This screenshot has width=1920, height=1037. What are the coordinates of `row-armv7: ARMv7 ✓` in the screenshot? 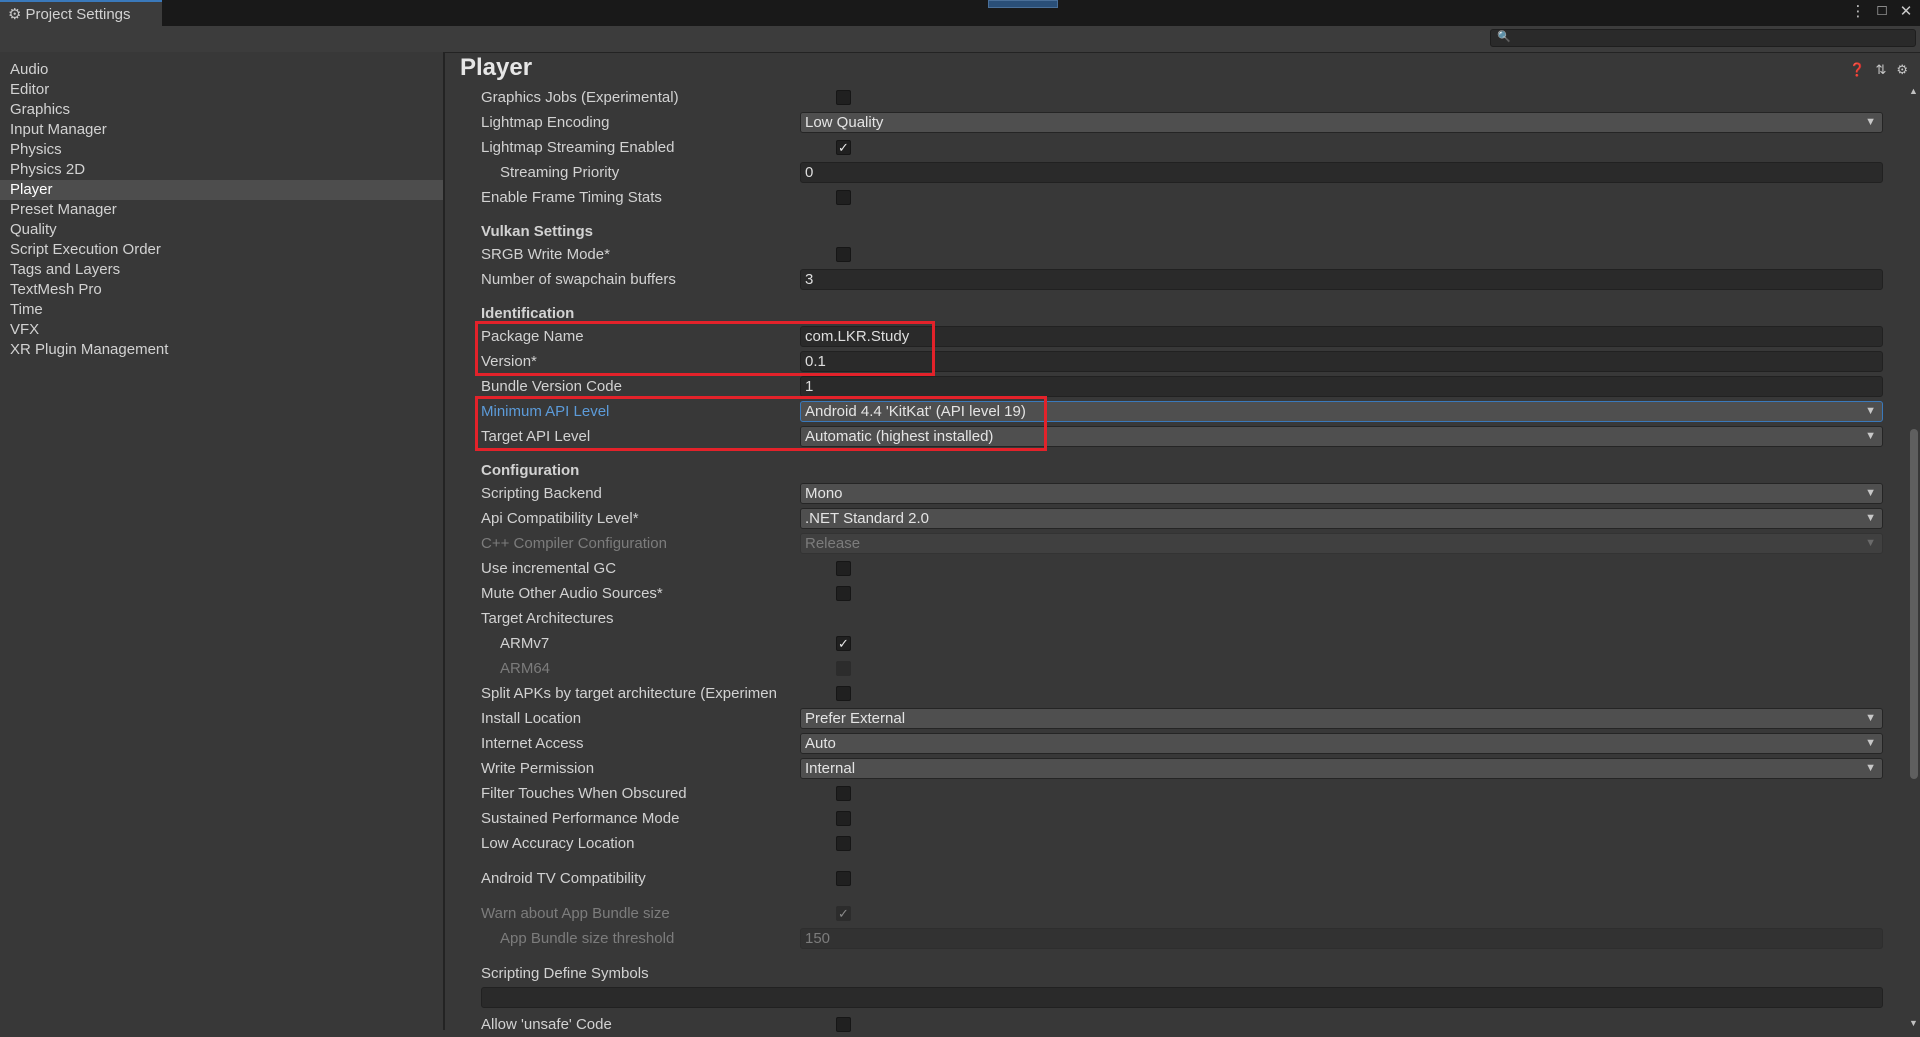 It's located at (1192, 643).